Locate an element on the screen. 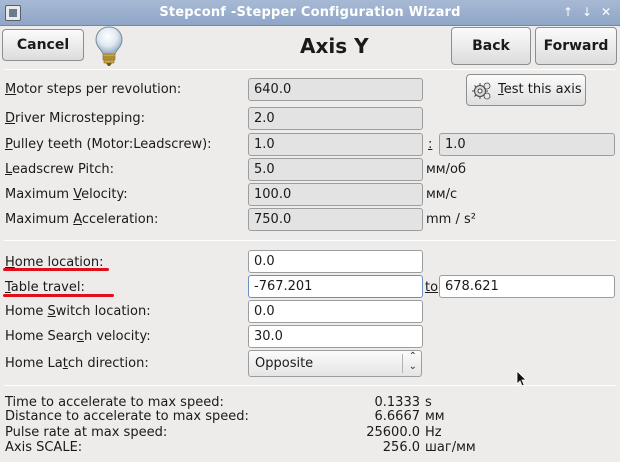 This screenshot has width=620, height=462. stat-scale-unit: шаг/мм is located at coordinates (450, 447).